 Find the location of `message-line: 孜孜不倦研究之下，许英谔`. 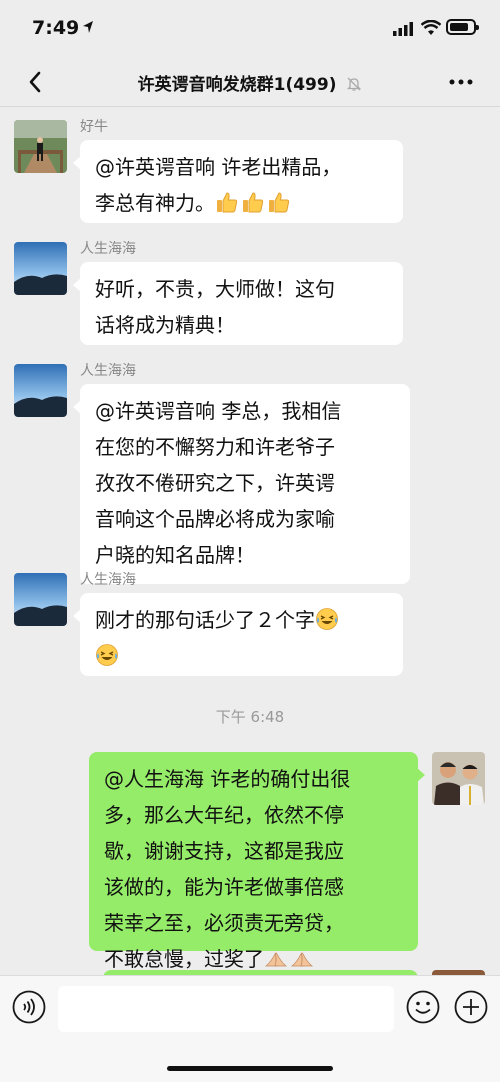

message-line: 孜孜不倦研究之下，许英谔 is located at coordinates (215, 483).